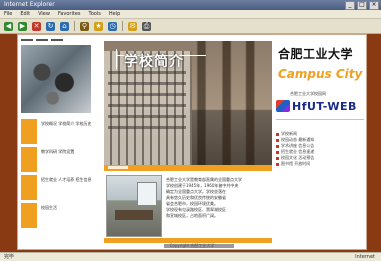 The width and height of the screenshot is (381, 261). I want to click on nav-item-teaching: 教学科研 学院设置, so click(61, 159).